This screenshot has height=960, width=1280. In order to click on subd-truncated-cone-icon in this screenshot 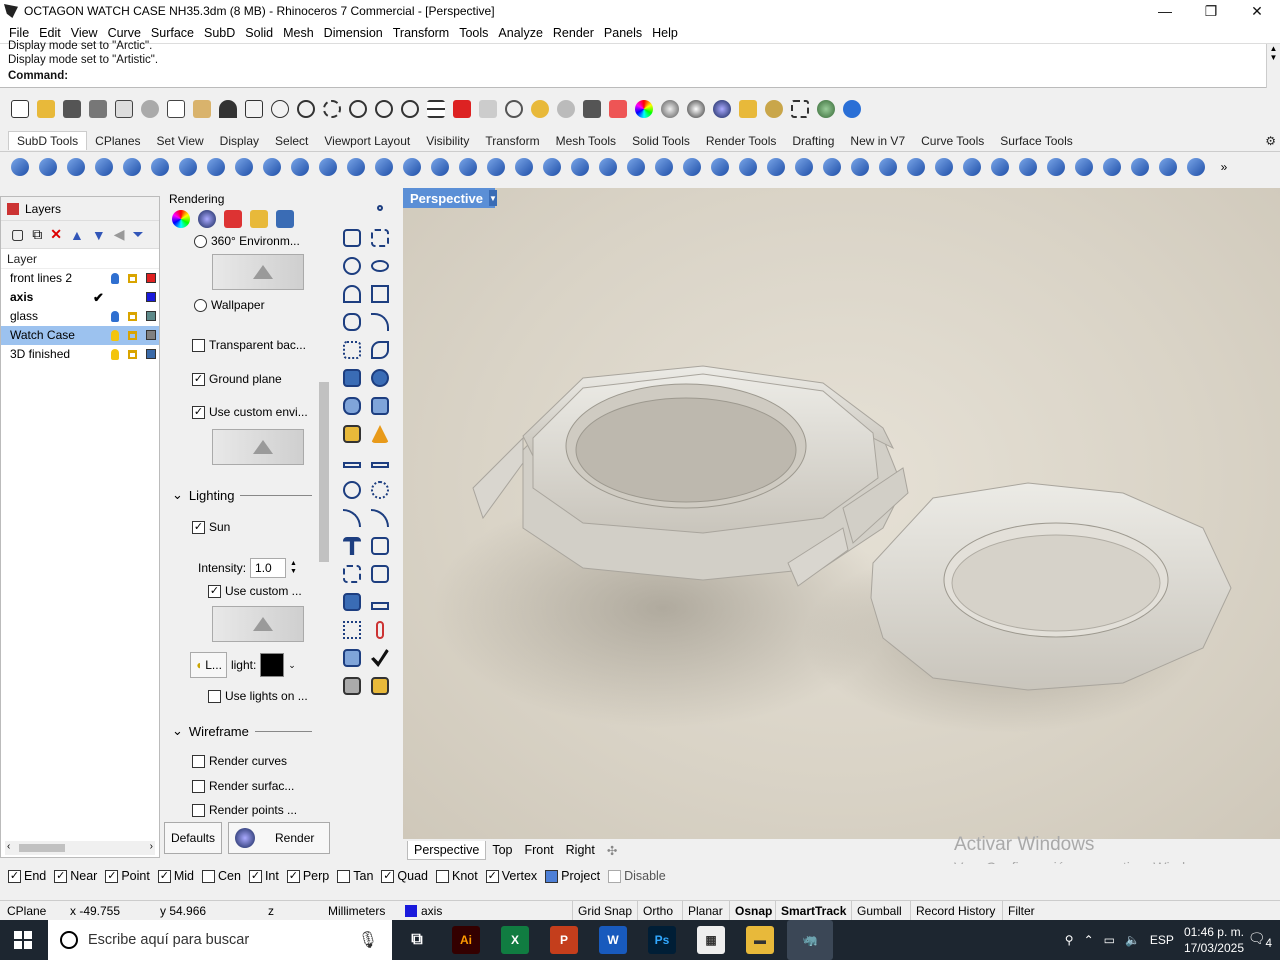, I will do `click(104, 167)`.